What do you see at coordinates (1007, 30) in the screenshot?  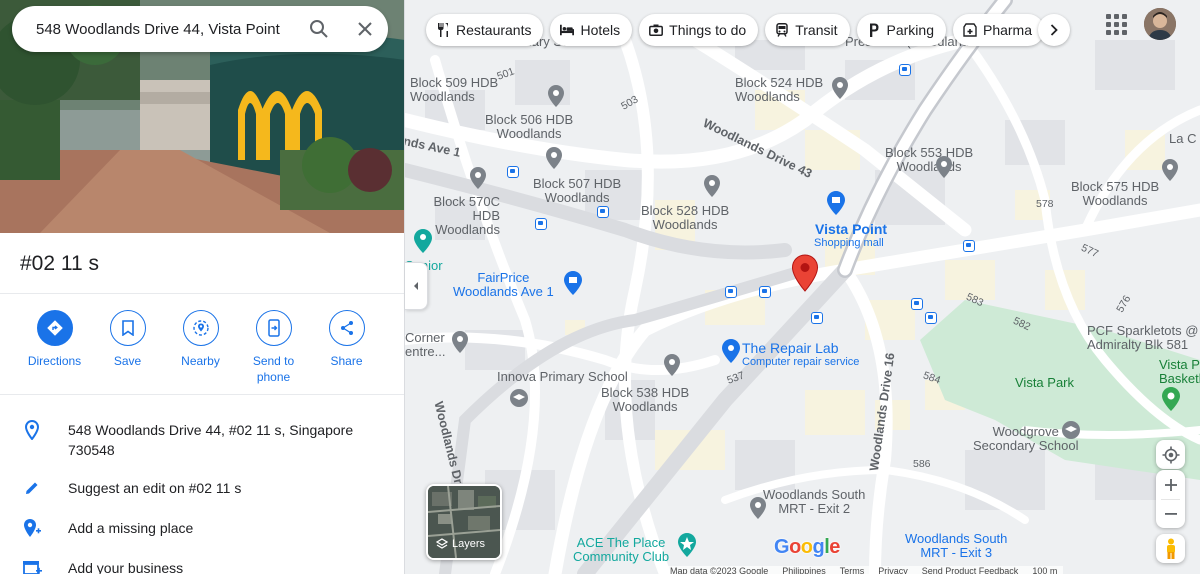 I see `chip-label: Pharma` at bounding box center [1007, 30].